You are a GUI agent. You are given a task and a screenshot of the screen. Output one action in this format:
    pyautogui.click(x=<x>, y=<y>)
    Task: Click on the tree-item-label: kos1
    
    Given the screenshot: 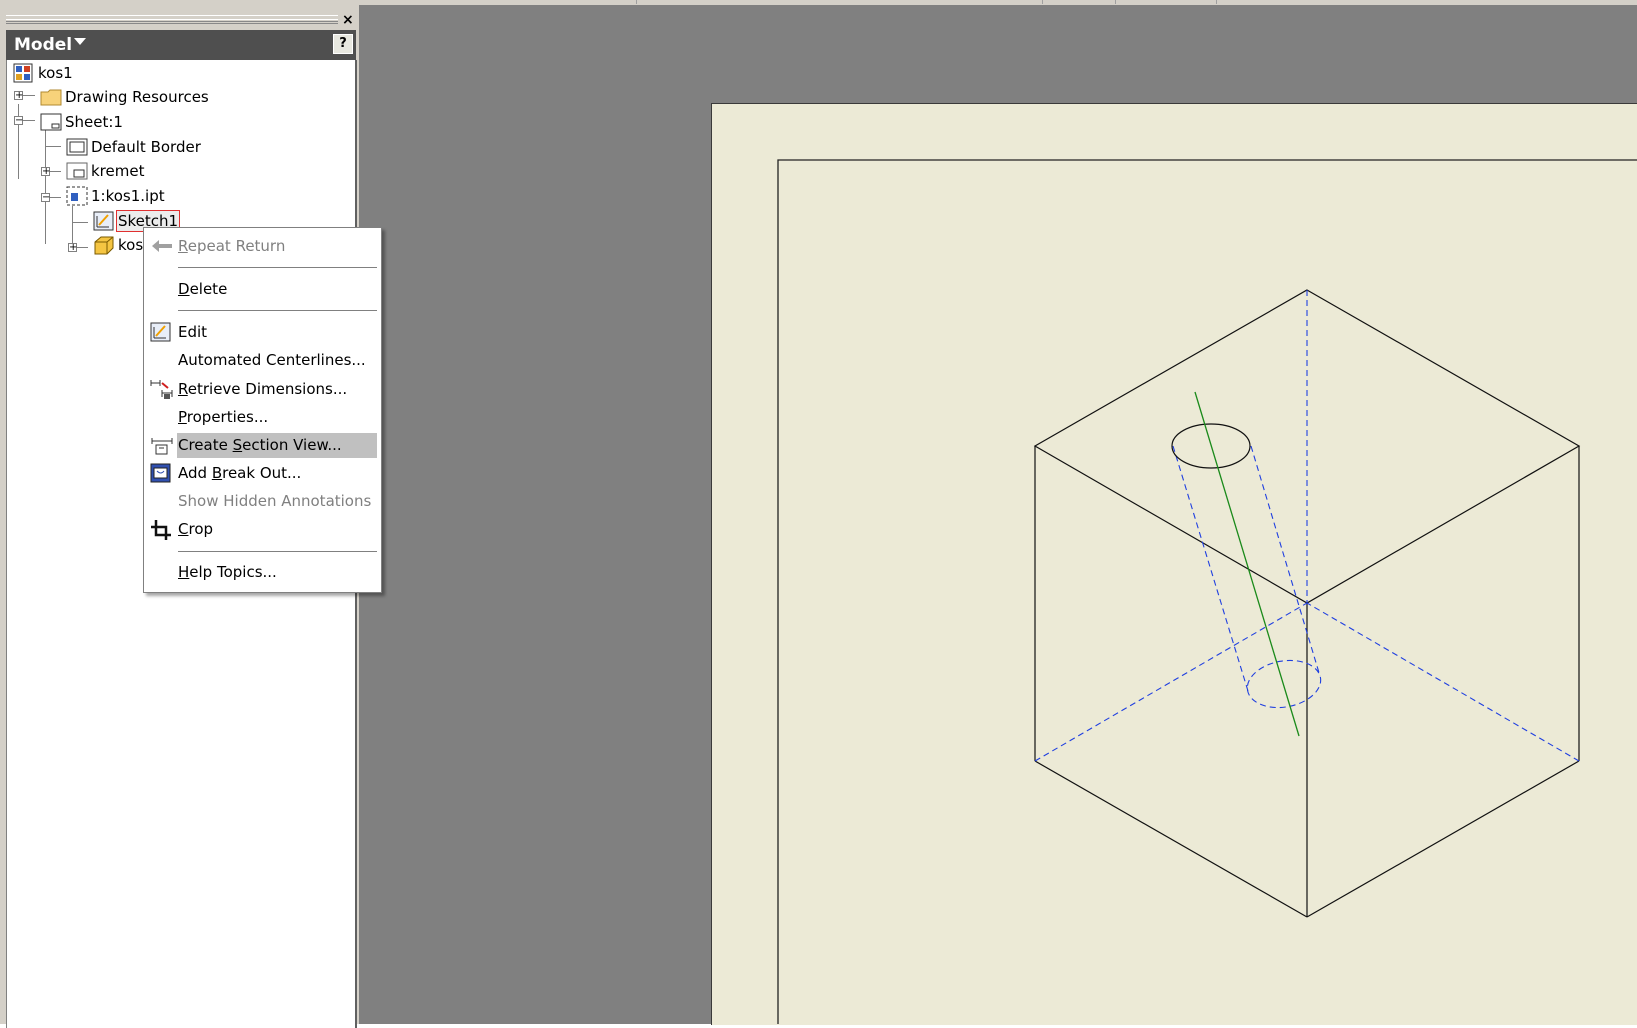 What is the action you would take?
    pyautogui.click(x=55, y=73)
    